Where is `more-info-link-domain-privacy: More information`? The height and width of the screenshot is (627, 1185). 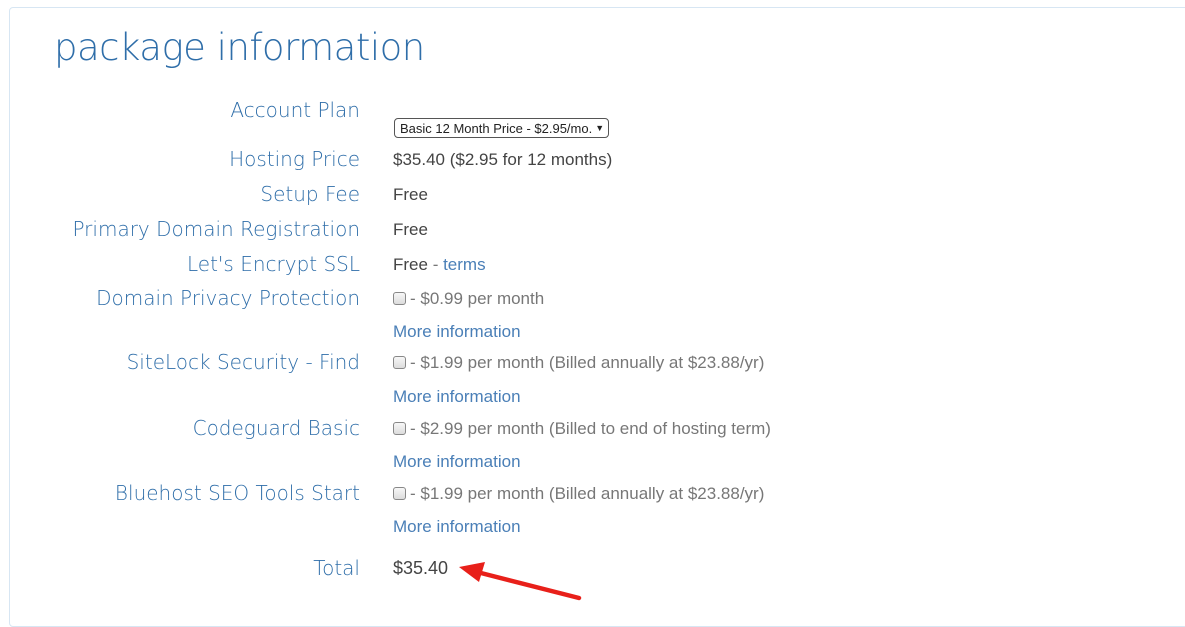 more-info-link-domain-privacy: More information is located at coordinates (457, 332).